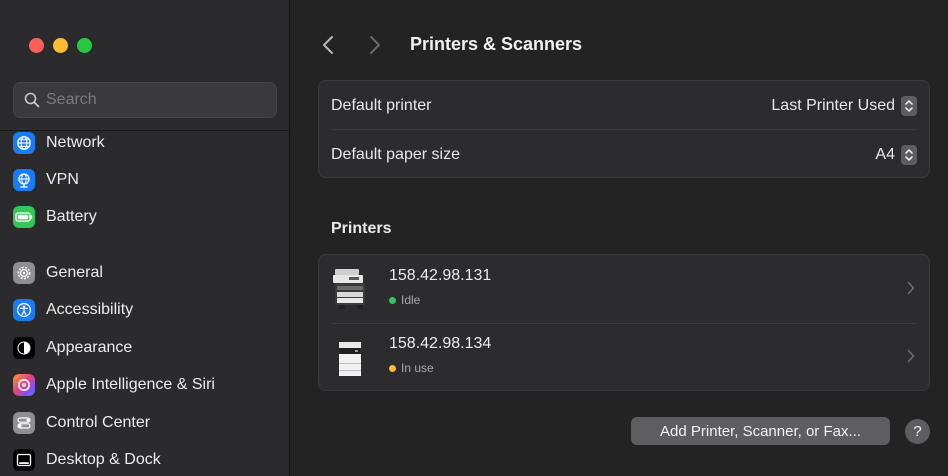  Describe the element at coordinates (75, 142) in the screenshot. I see `sidebar-item-label: Network` at that location.